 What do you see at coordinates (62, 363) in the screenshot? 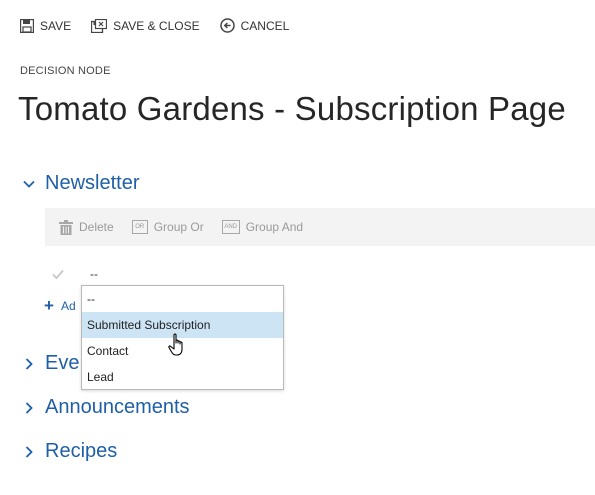
I see `section-label: Eve` at bounding box center [62, 363].